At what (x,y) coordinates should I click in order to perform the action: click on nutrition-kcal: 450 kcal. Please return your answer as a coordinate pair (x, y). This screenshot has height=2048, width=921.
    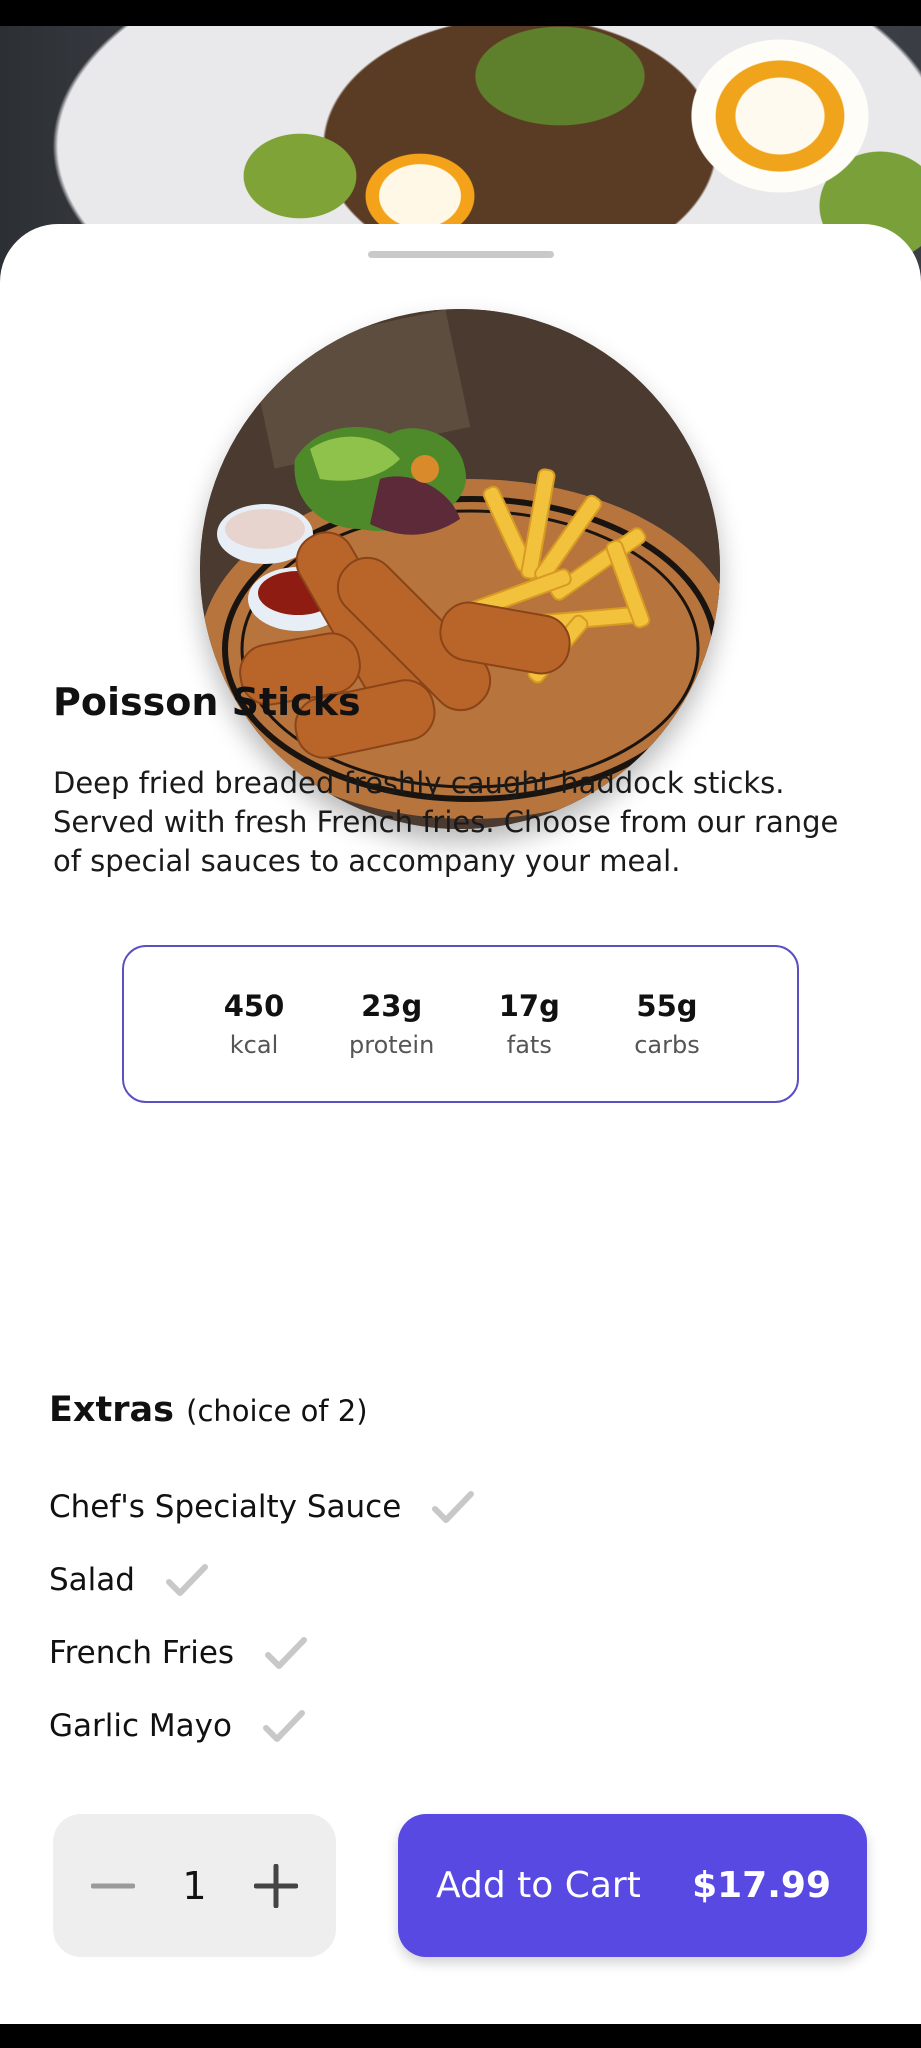
    Looking at the image, I should click on (254, 1024).